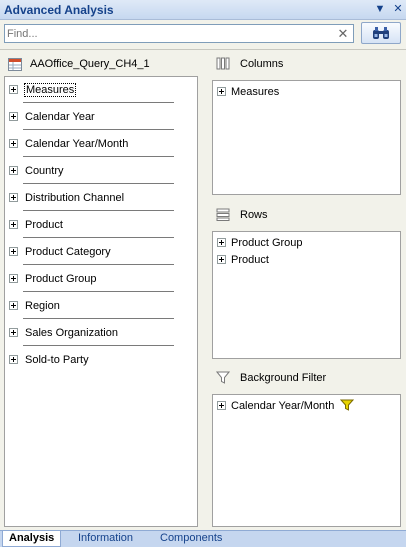  I want to click on columns-item-measures: Measures, so click(298, 92).